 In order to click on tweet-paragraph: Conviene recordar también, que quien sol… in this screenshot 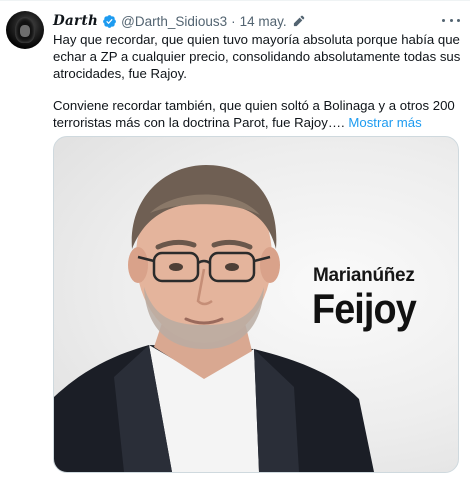, I will do `click(258, 115)`.